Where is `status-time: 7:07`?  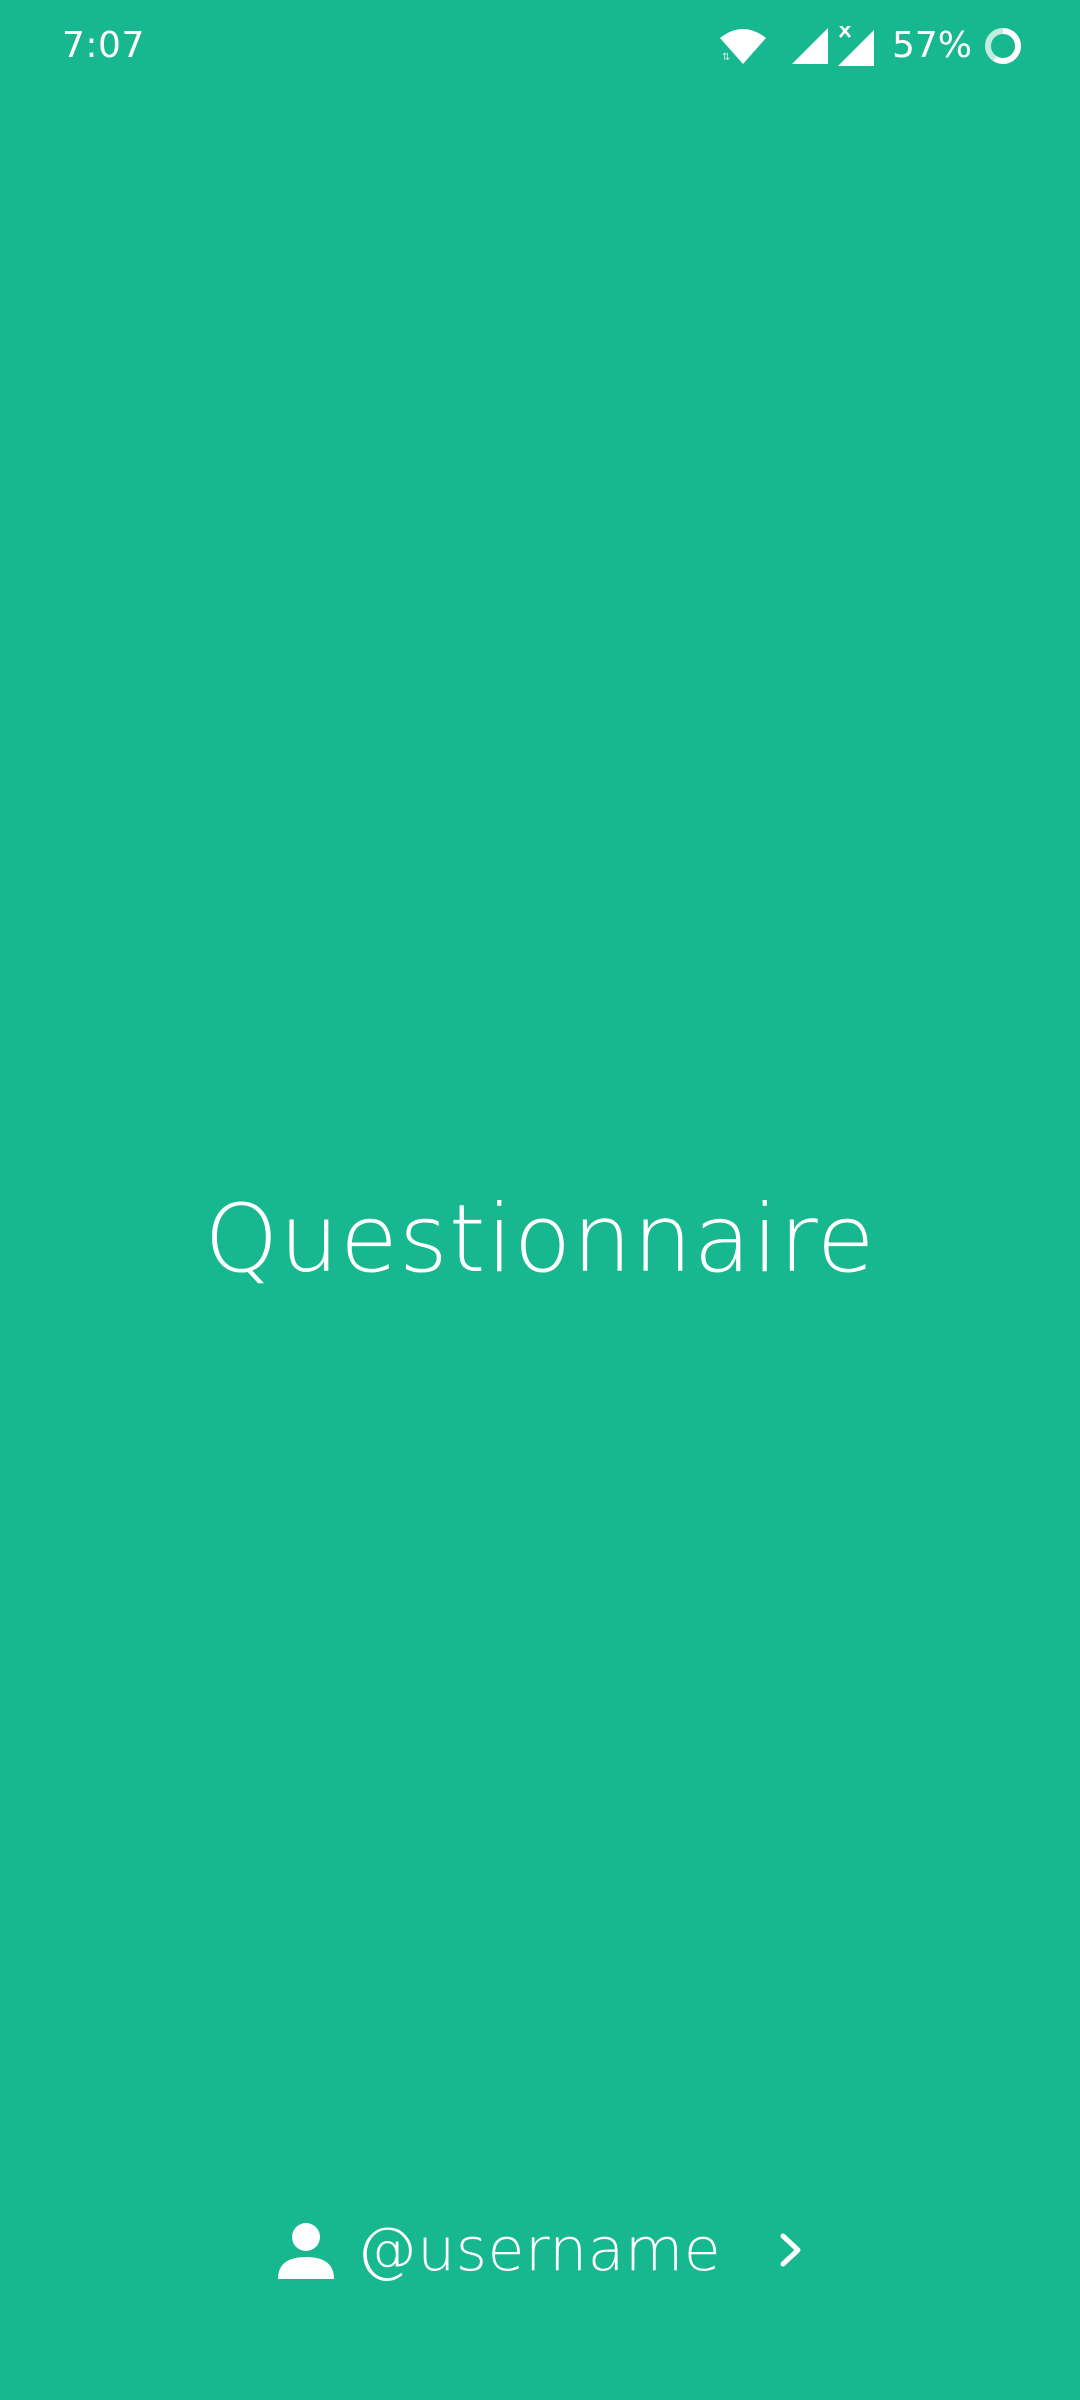
status-time: 7:07 is located at coordinates (103, 45).